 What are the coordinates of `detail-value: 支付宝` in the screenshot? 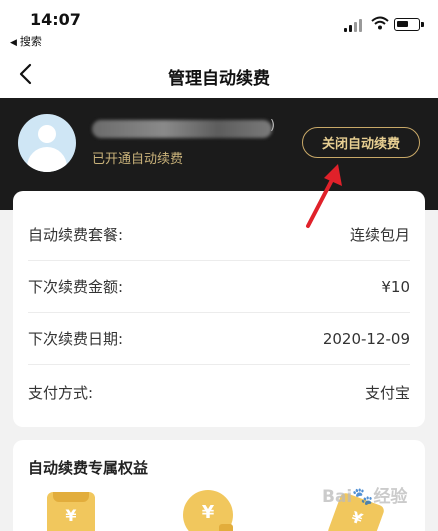 It's located at (387, 392).